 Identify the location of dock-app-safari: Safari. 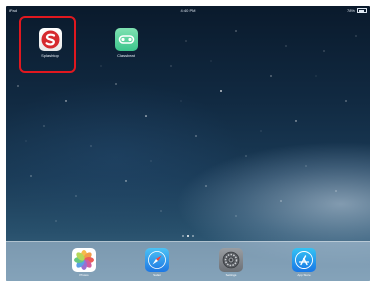
(157, 262).